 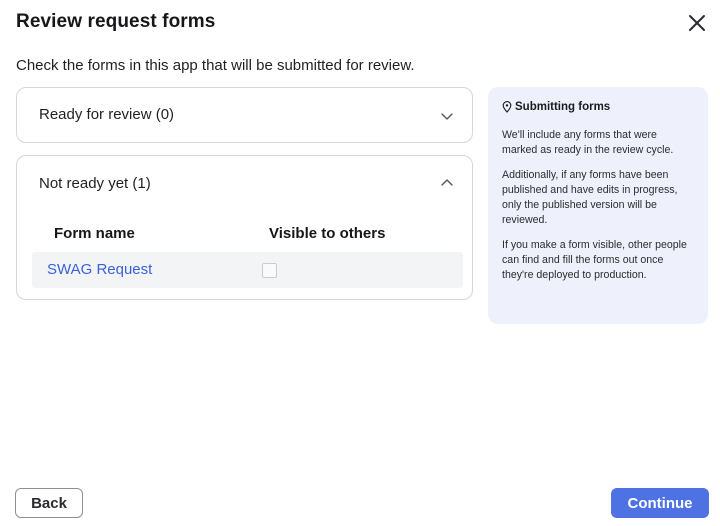 I want to click on continue-button: Continue, so click(x=660, y=503).